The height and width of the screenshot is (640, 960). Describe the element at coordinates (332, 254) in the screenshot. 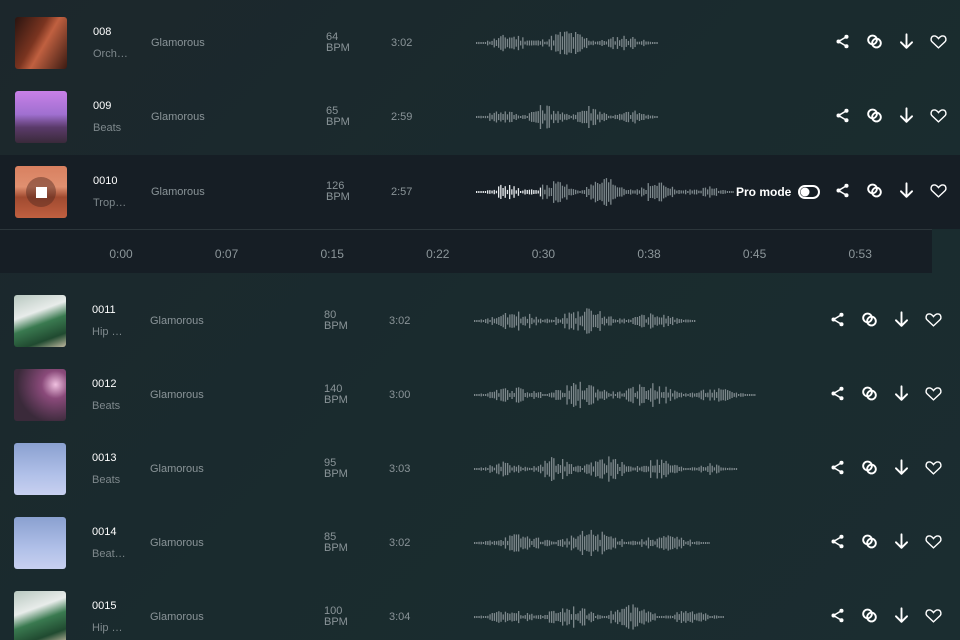

I see `timeline-tick: 0:15` at that location.